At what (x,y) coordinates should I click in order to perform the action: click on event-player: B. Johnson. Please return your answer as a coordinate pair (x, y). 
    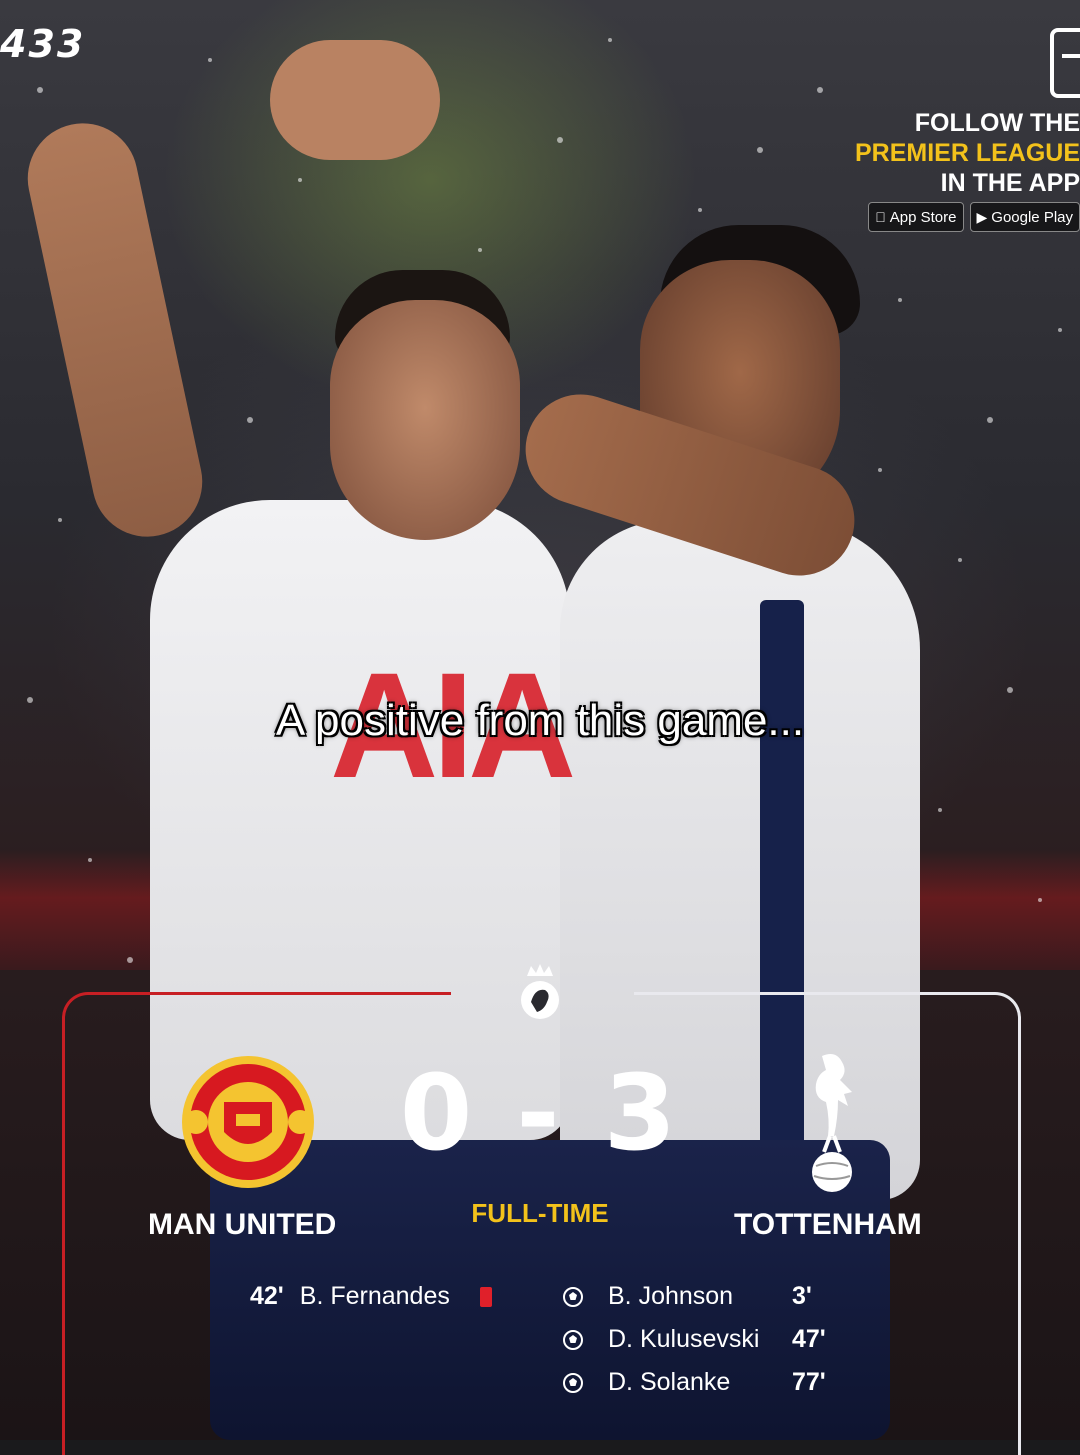
    Looking at the image, I should click on (700, 1296).